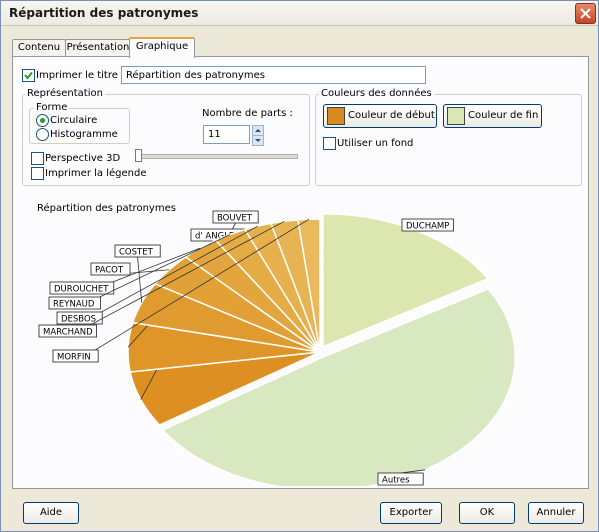  What do you see at coordinates (247, 113) in the screenshot?
I see `parts-count-label: Nombre de parts :` at bounding box center [247, 113].